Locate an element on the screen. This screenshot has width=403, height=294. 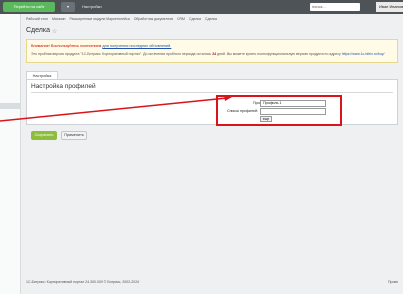
arrow-head is located at coordinates (228, 98).